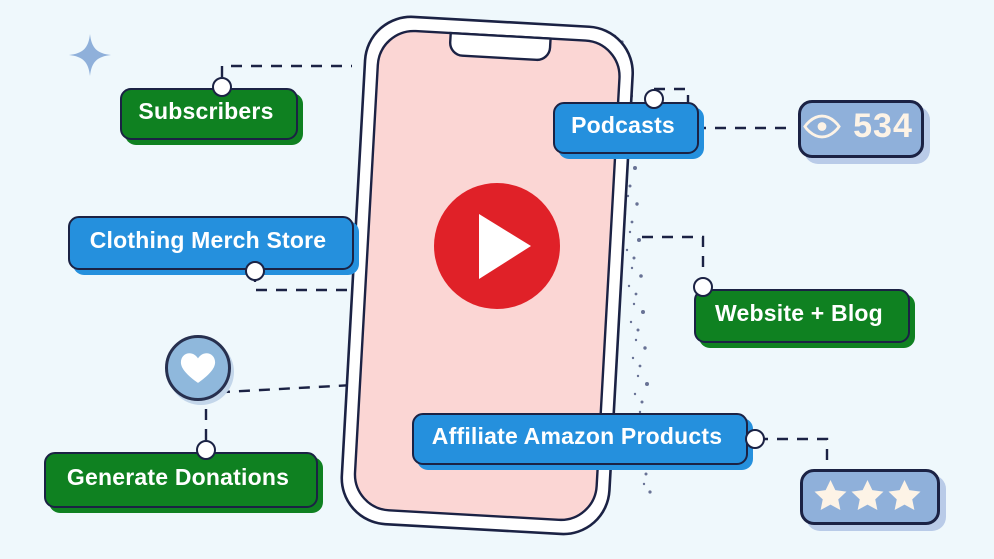  Describe the element at coordinates (500, 46) in the screenshot. I see `phone-notch` at that location.